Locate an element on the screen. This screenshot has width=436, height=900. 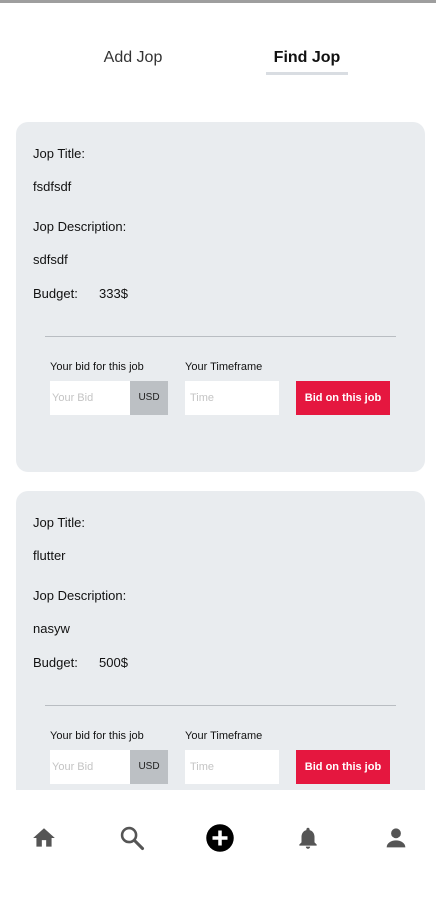
search-icon is located at coordinates (132, 838).